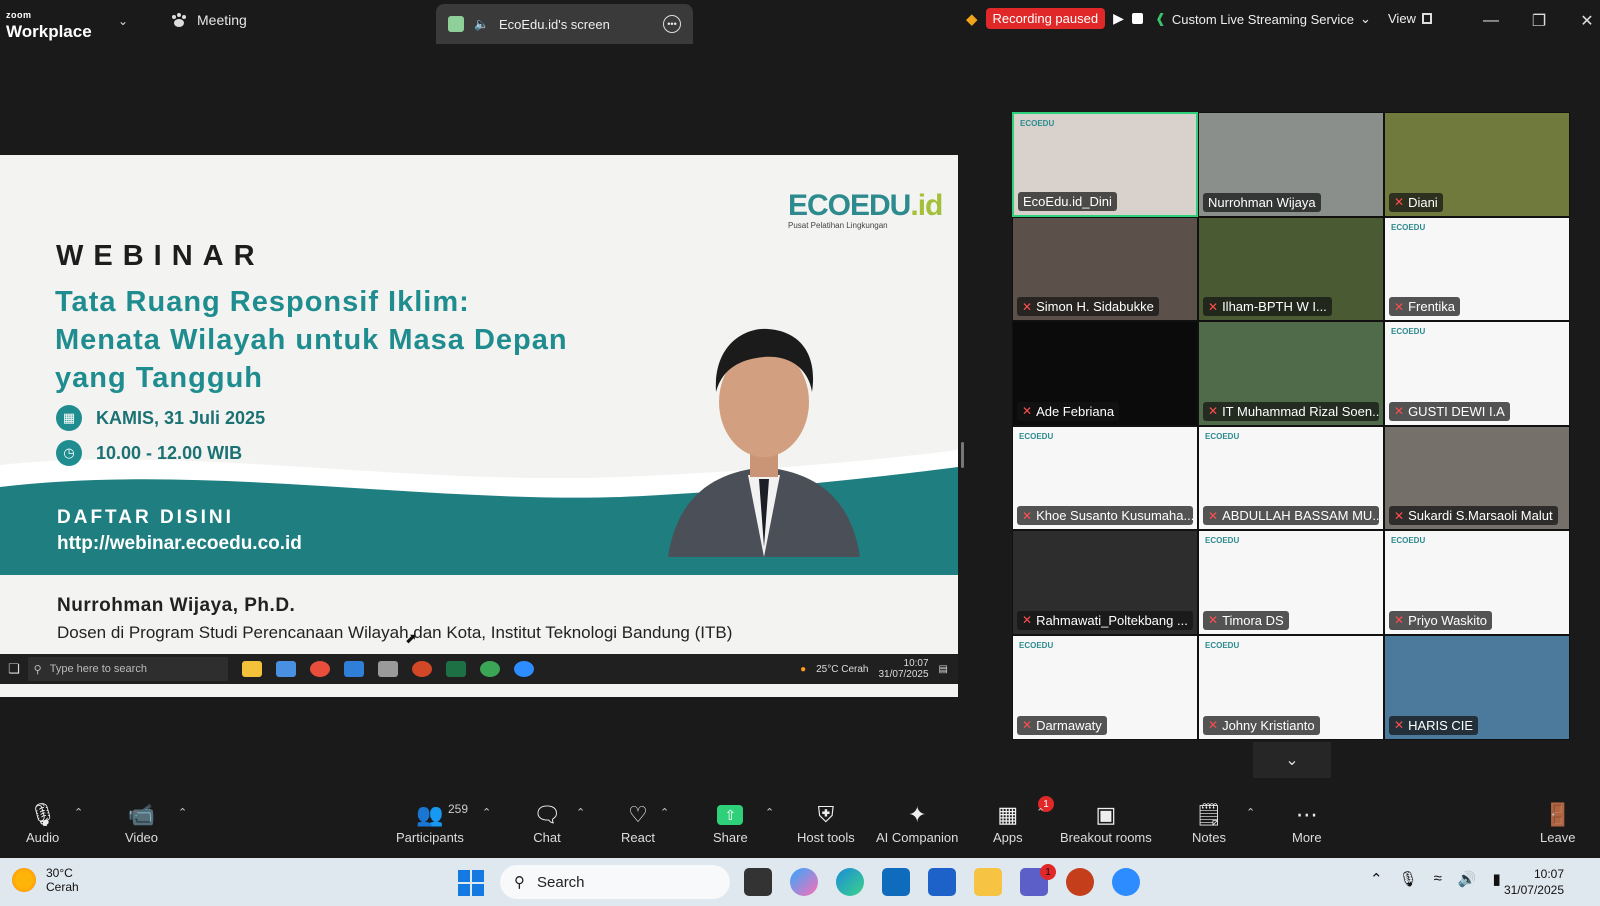  What do you see at coordinates (127, 669) in the screenshot?
I see `shared-search-box: ⚲ Type here to search` at bounding box center [127, 669].